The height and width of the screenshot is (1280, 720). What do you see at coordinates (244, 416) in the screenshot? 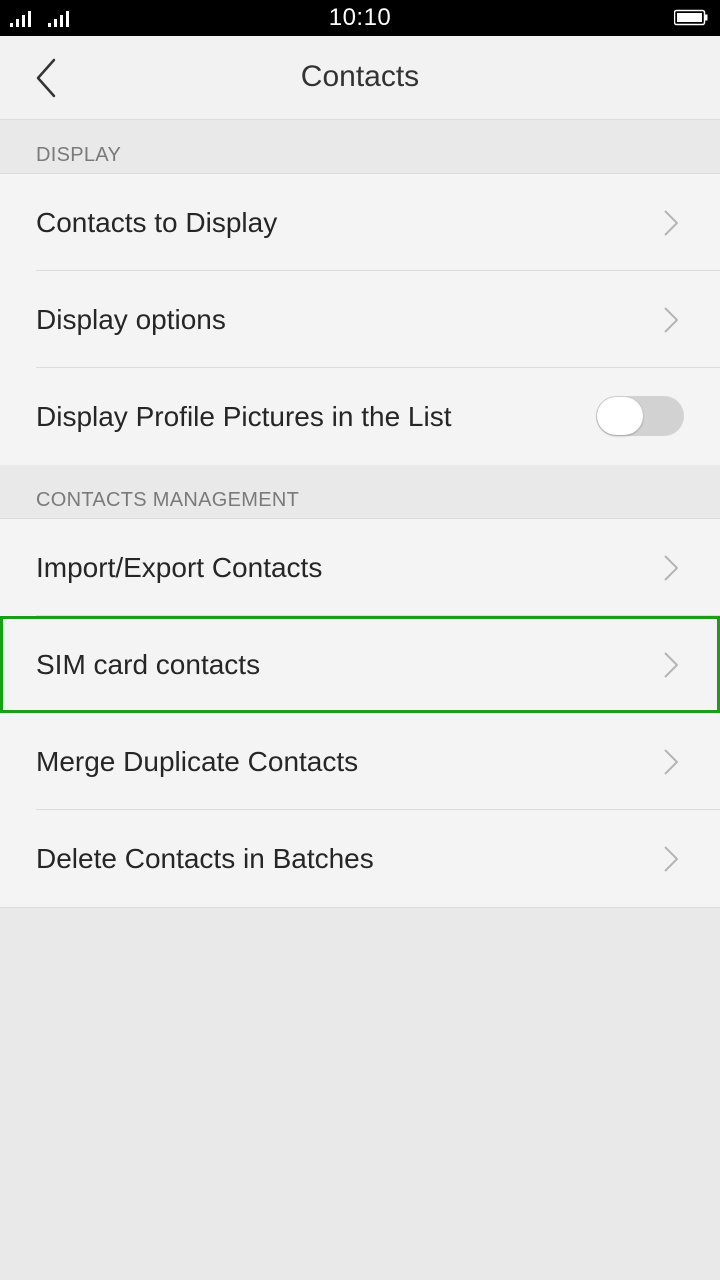
I see `setting-label: Display Profile Pictures in the List` at bounding box center [244, 416].